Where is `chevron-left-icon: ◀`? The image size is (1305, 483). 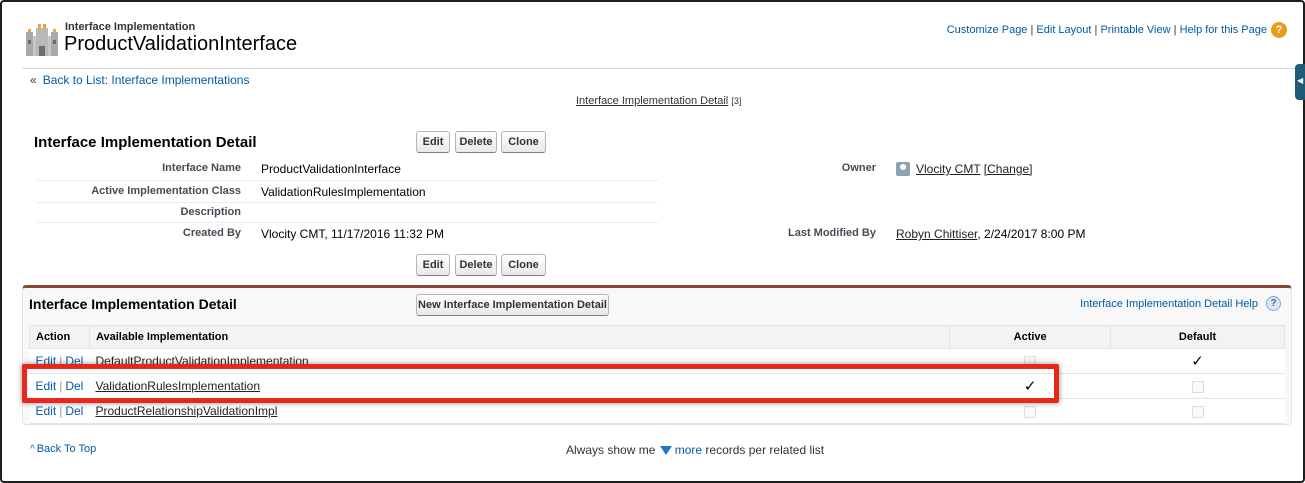
chevron-left-icon: ◀ is located at coordinates (1300, 80).